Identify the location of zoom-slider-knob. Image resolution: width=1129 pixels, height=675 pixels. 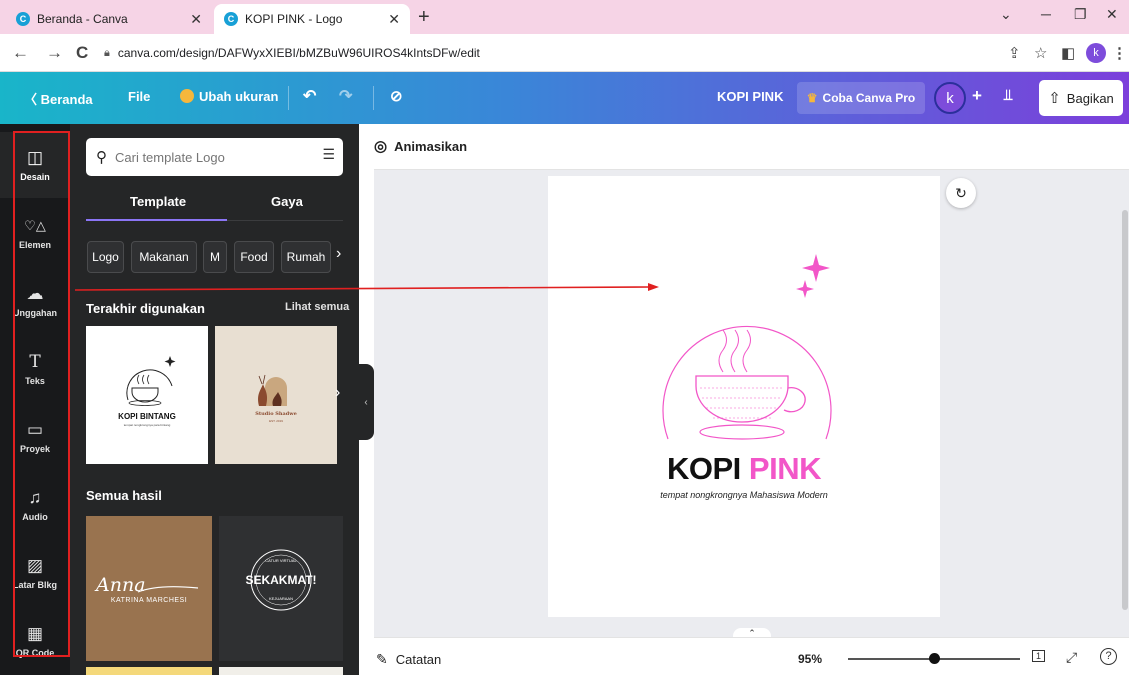
(934, 658).